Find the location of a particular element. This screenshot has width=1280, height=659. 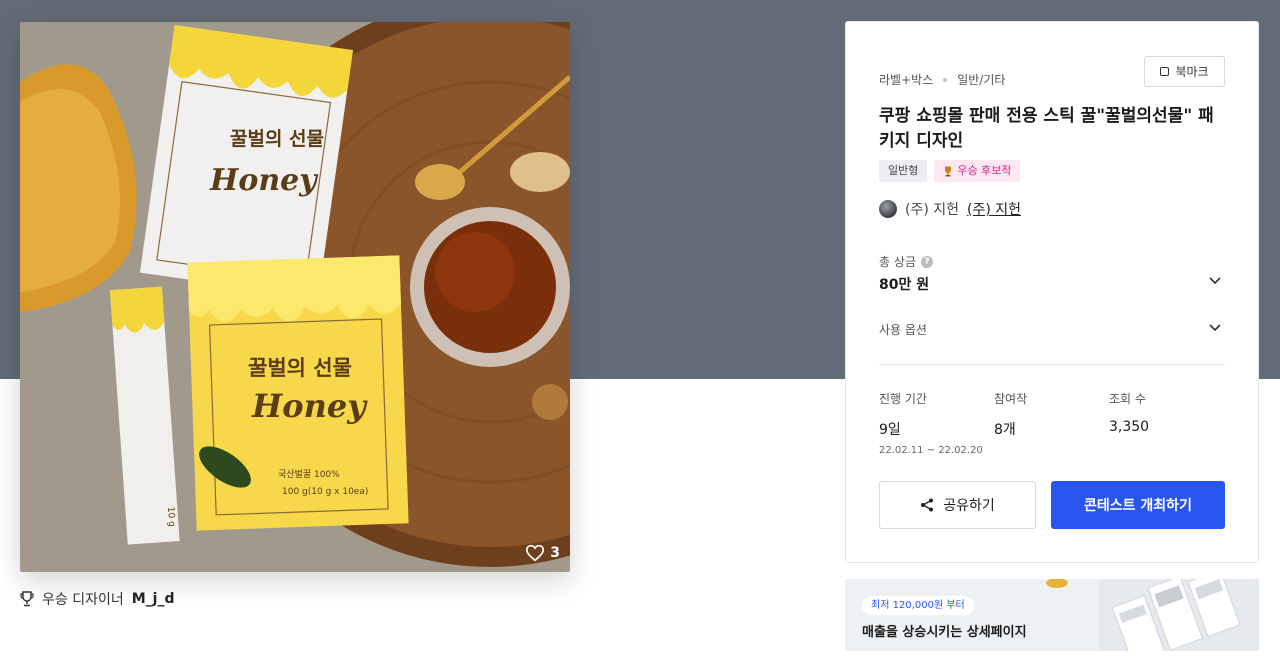

share-button: 공유하기 is located at coordinates (957, 505).